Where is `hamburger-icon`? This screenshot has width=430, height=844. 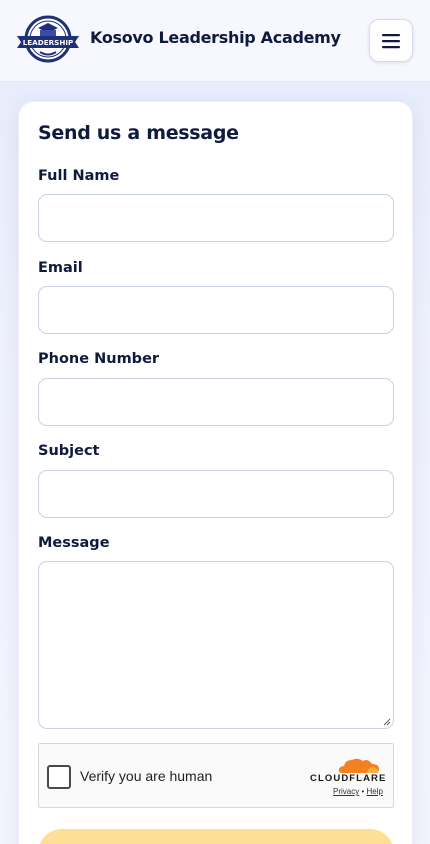 hamburger-icon is located at coordinates (391, 40).